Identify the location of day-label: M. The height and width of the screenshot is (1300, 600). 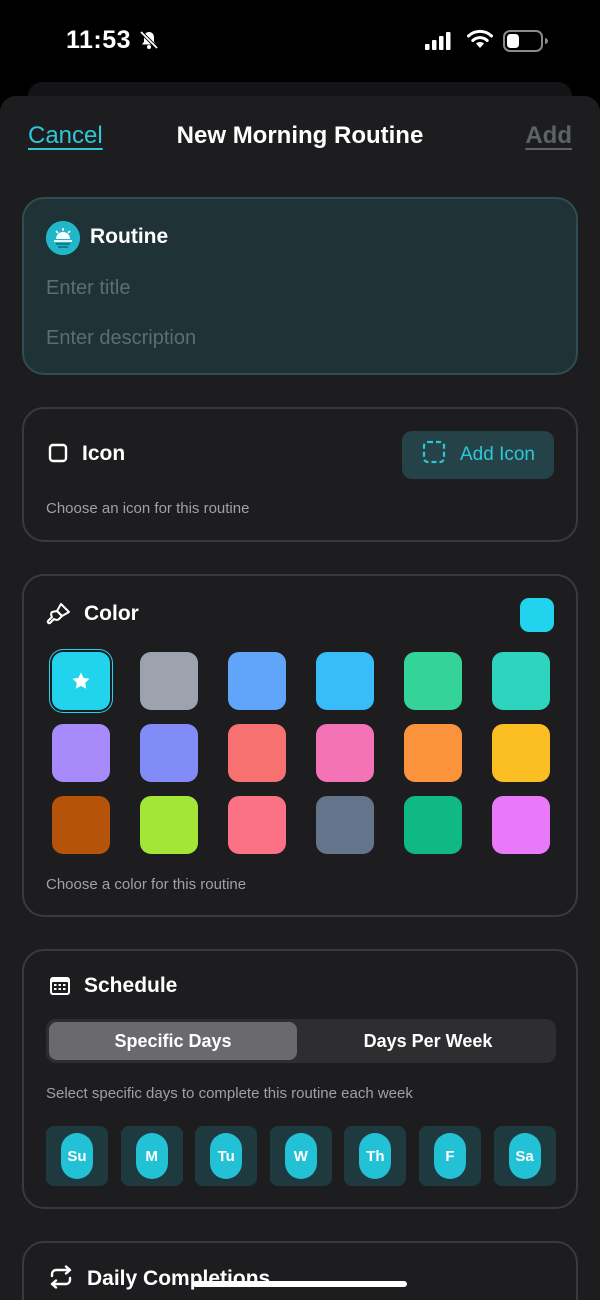
(151, 1156).